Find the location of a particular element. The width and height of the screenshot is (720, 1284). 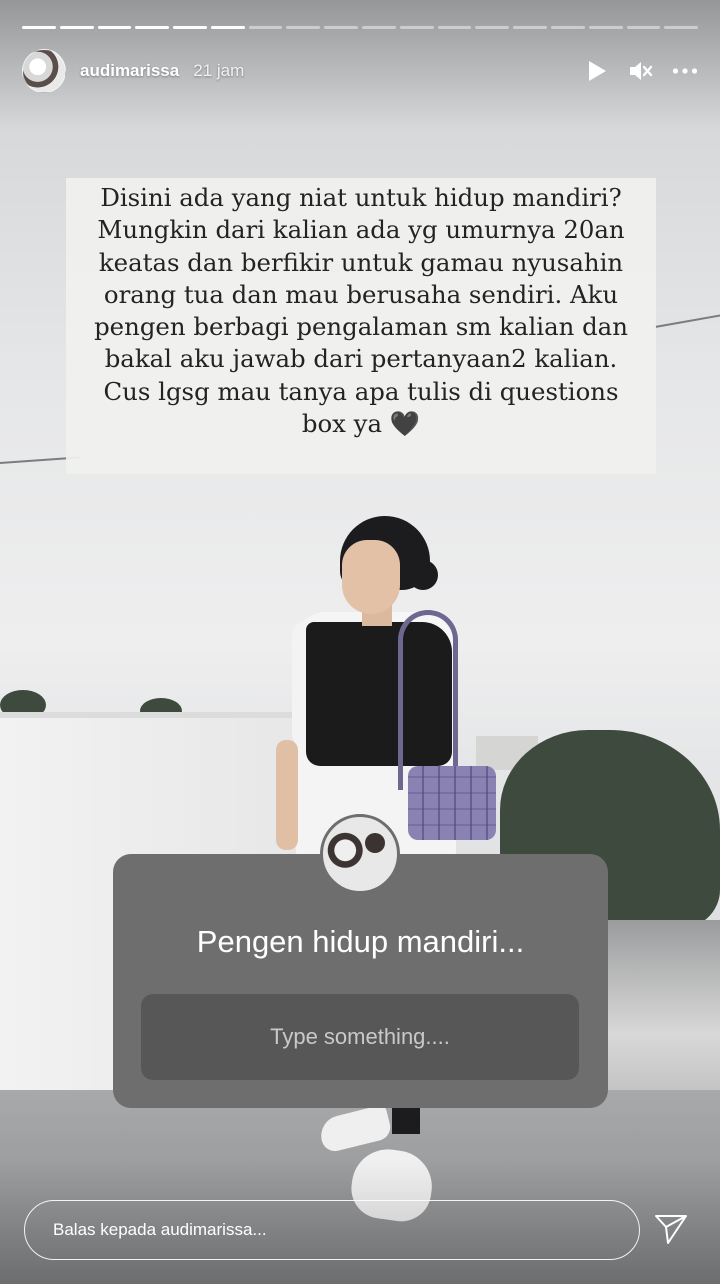

header-controls is located at coordinates (641, 71).